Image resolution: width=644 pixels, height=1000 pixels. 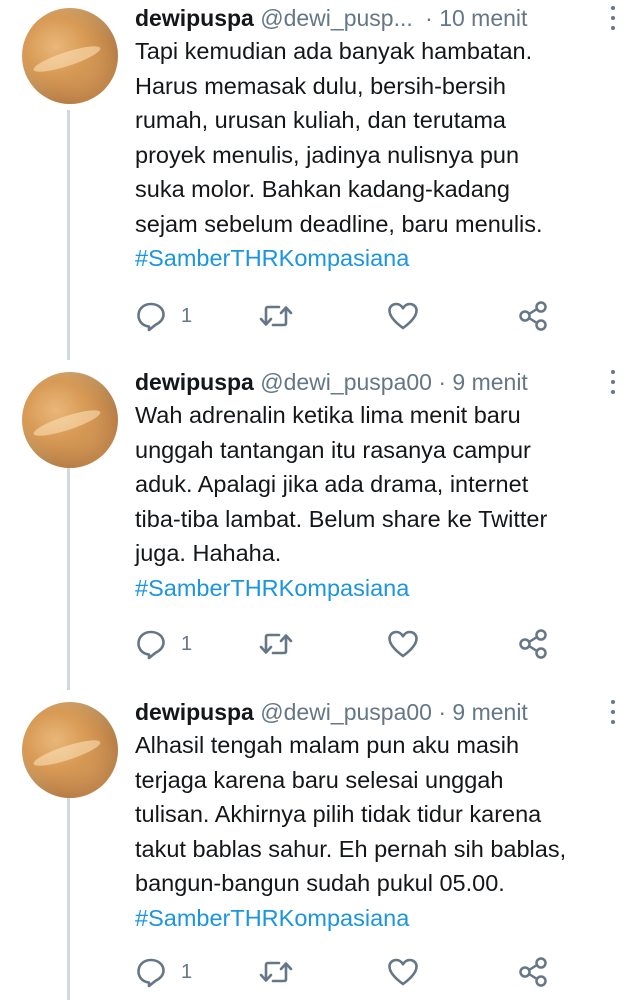 What do you see at coordinates (208, 553) in the screenshot?
I see `tweet-line: juga. Hahaha.` at bounding box center [208, 553].